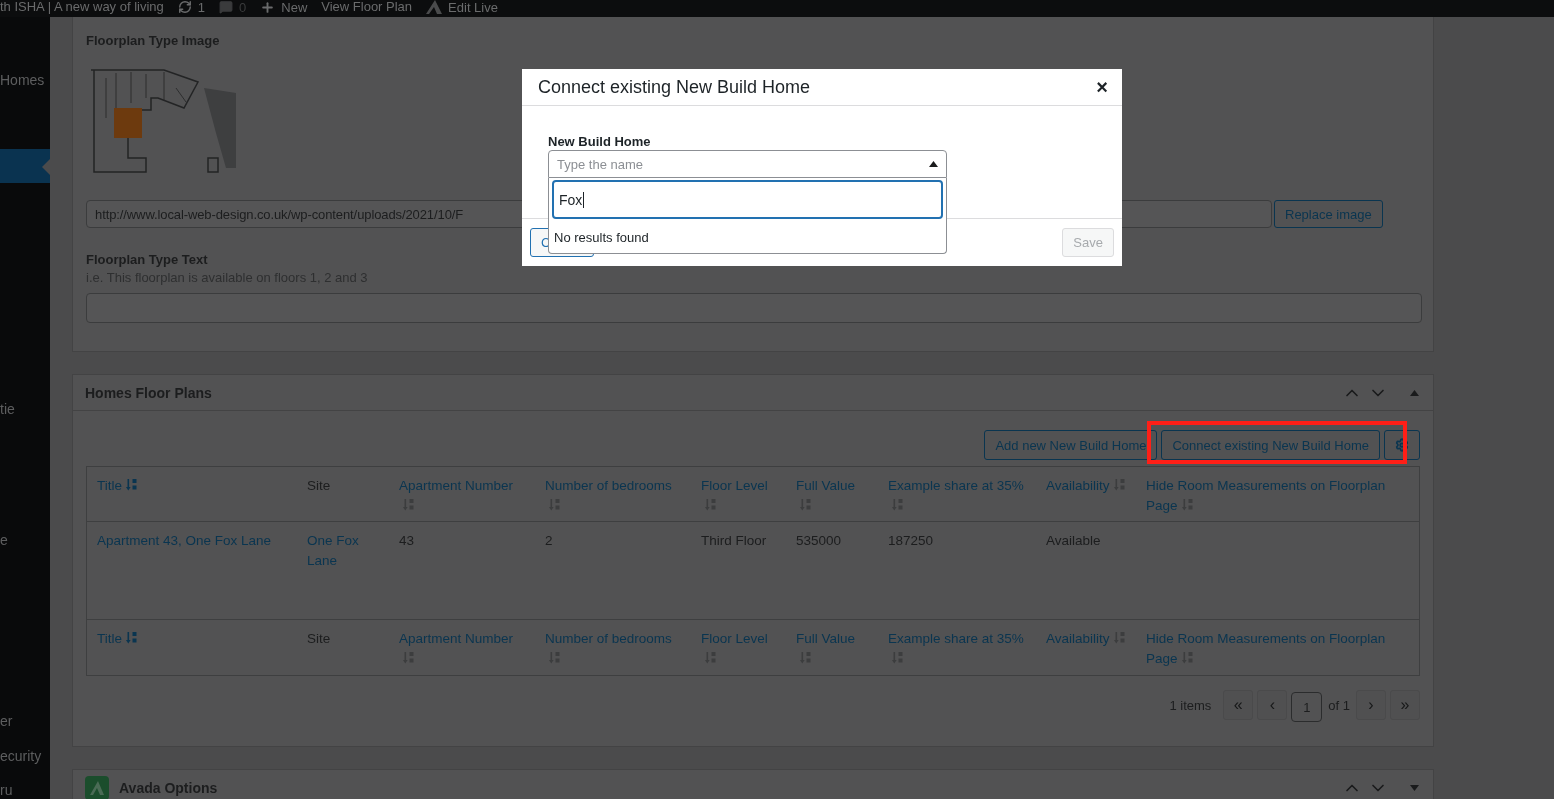  What do you see at coordinates (600, 141) in the screenshot?
I see `field-label: New Build Home` at bounding box center [600, 141].